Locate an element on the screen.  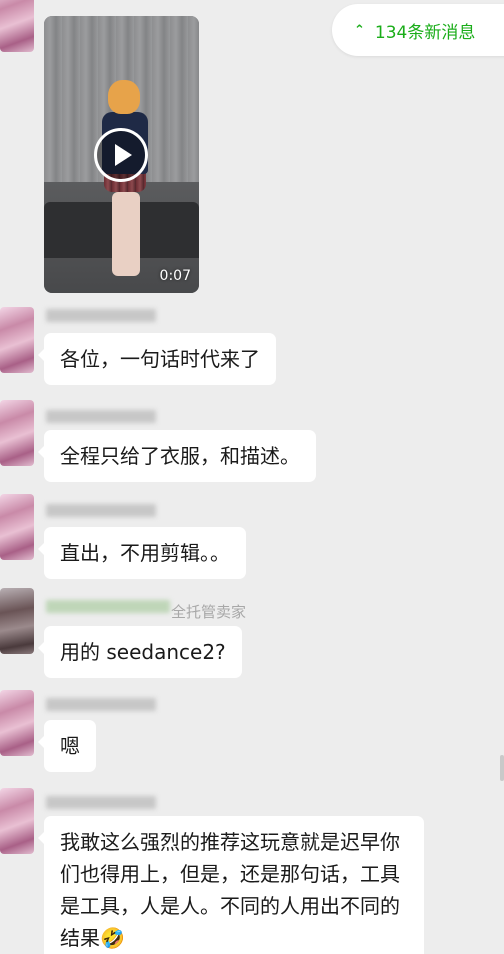
message-text: 嗯 is located at coordinates (70, 746).